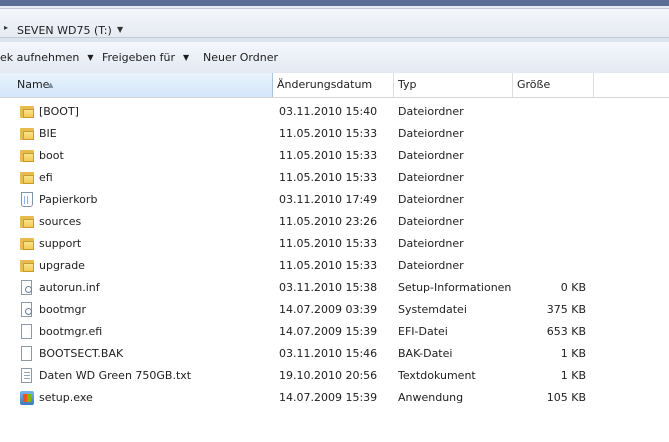 This screenshot has width=669, height=442. Describe the element at coordinates (115, 375) in the screenshot. I see `file-name: Daten WD Green 750GB.txt` at that location.